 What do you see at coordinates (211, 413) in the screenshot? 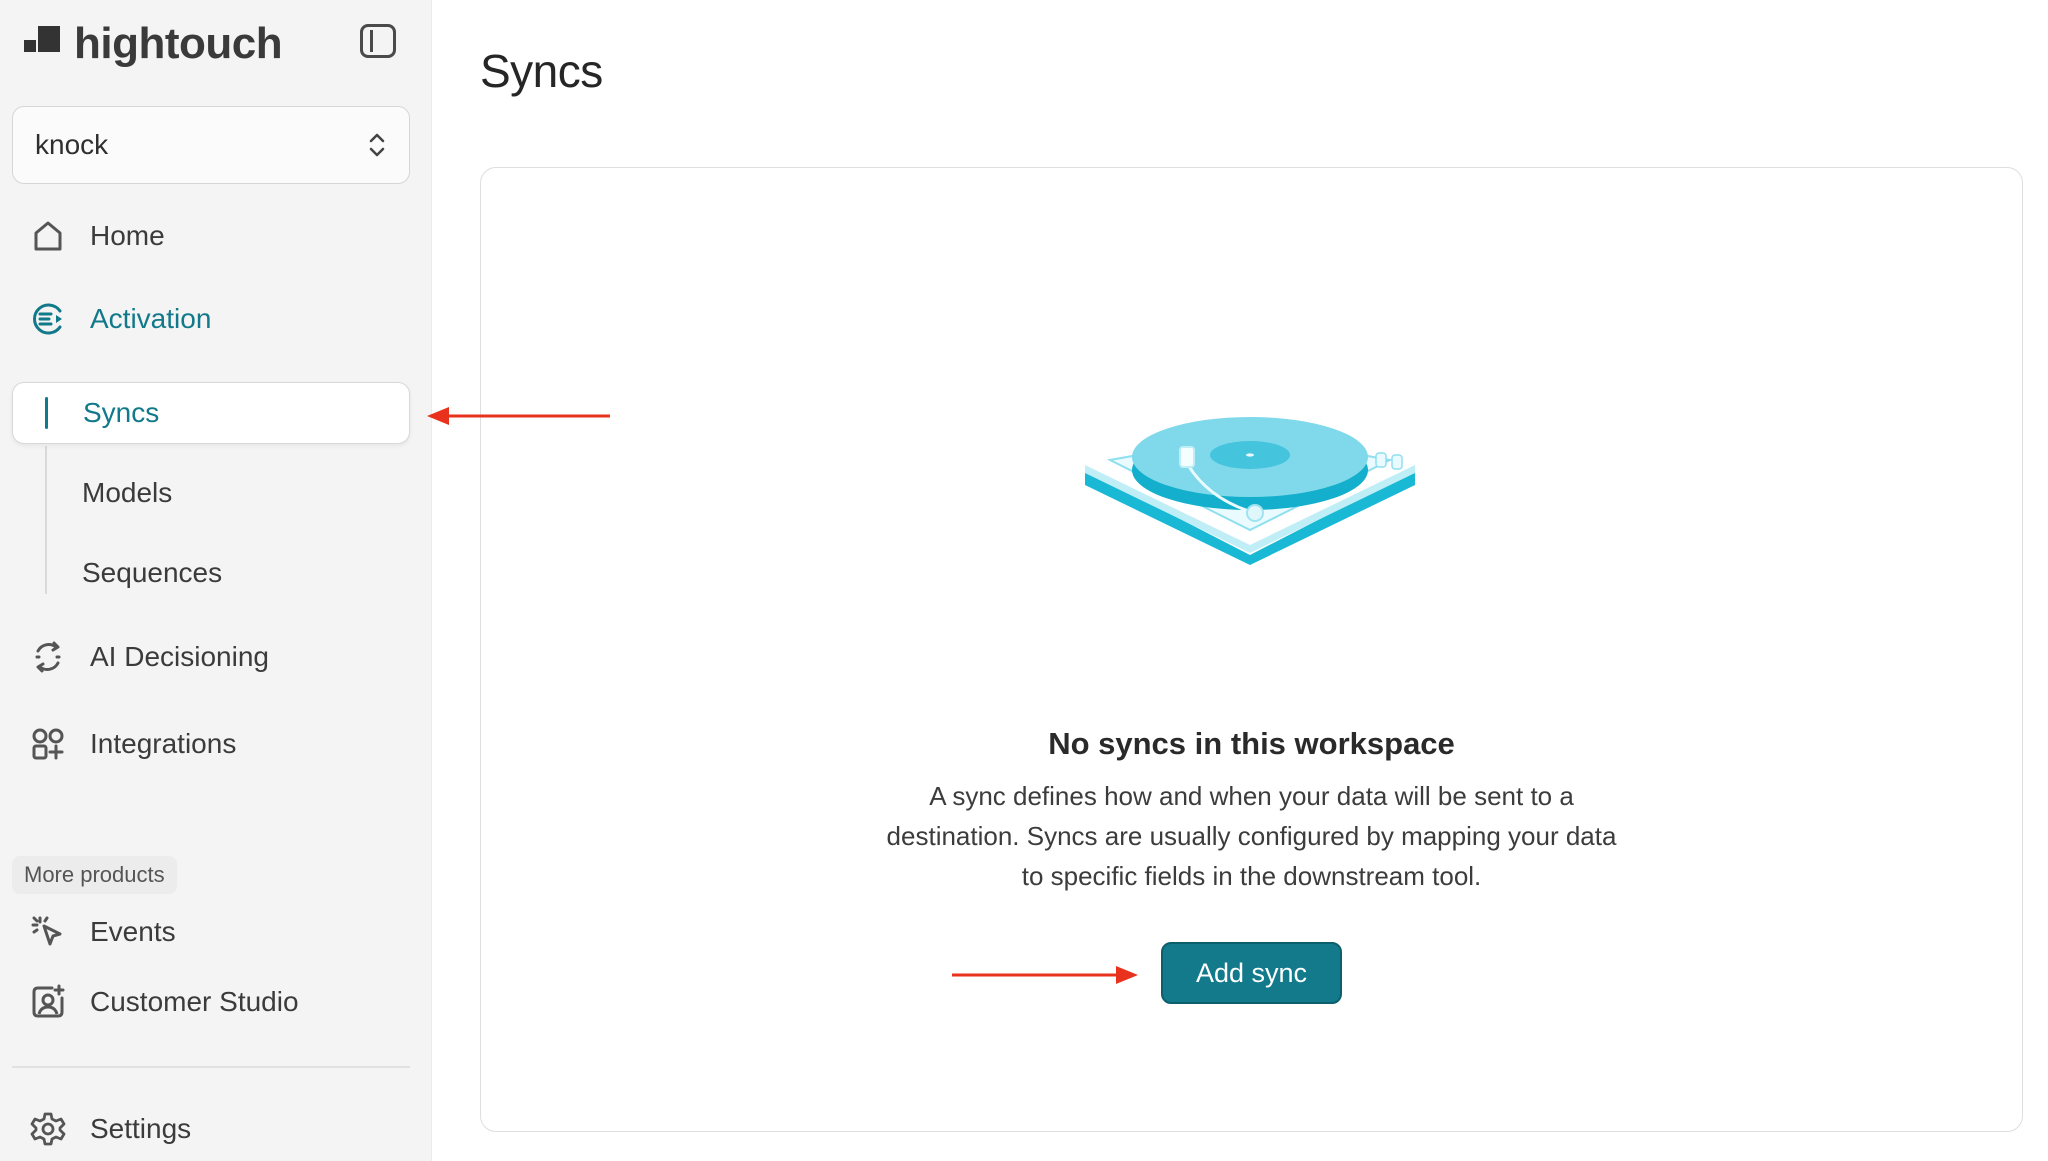
I see `sidebar-item-syncs: Syncs` at bounding box center [211, 413].